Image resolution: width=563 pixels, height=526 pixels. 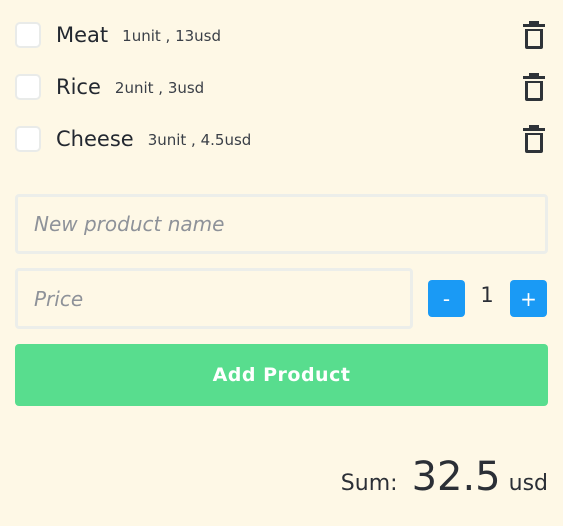 What do you see at coordinates (82, 35) in the screenshot?
I see `product-name: Meat` at bounding box center [82, 35].